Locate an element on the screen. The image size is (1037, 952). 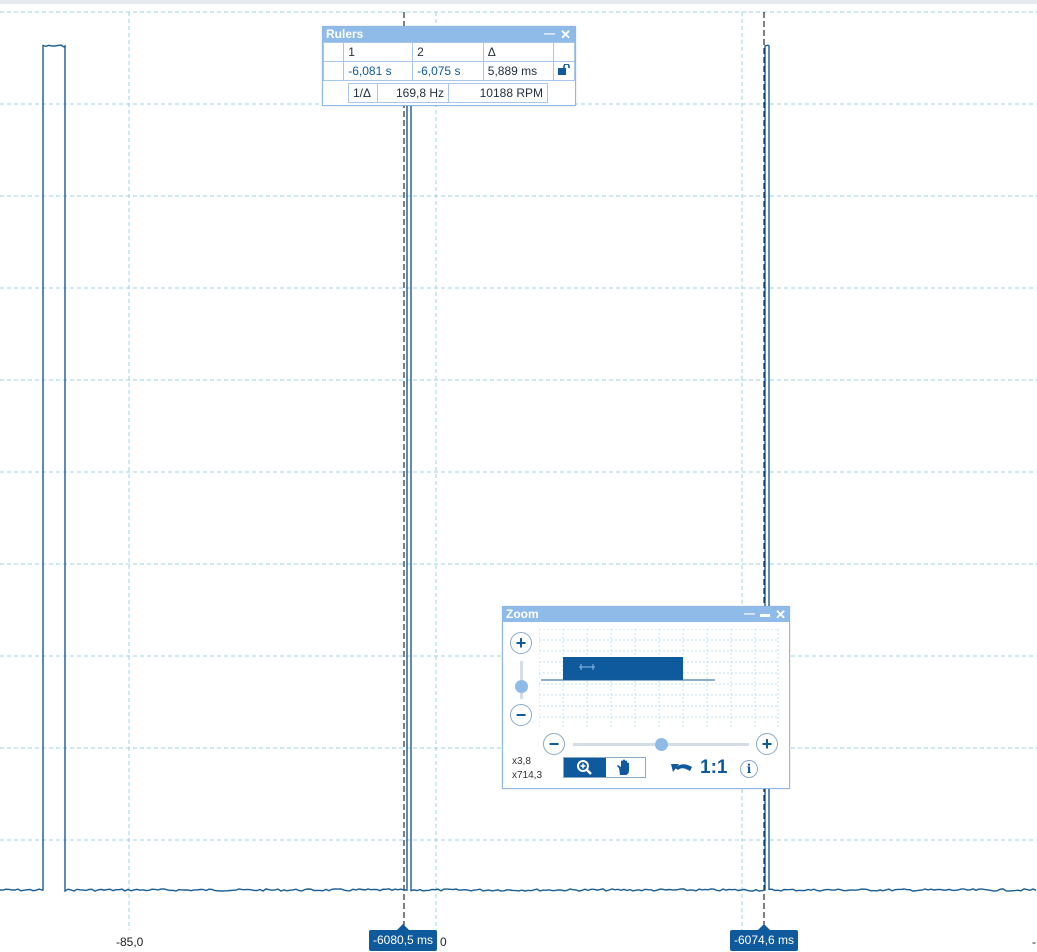
reciprocal-label: 1/Δ is located at coordinates (363, 93).